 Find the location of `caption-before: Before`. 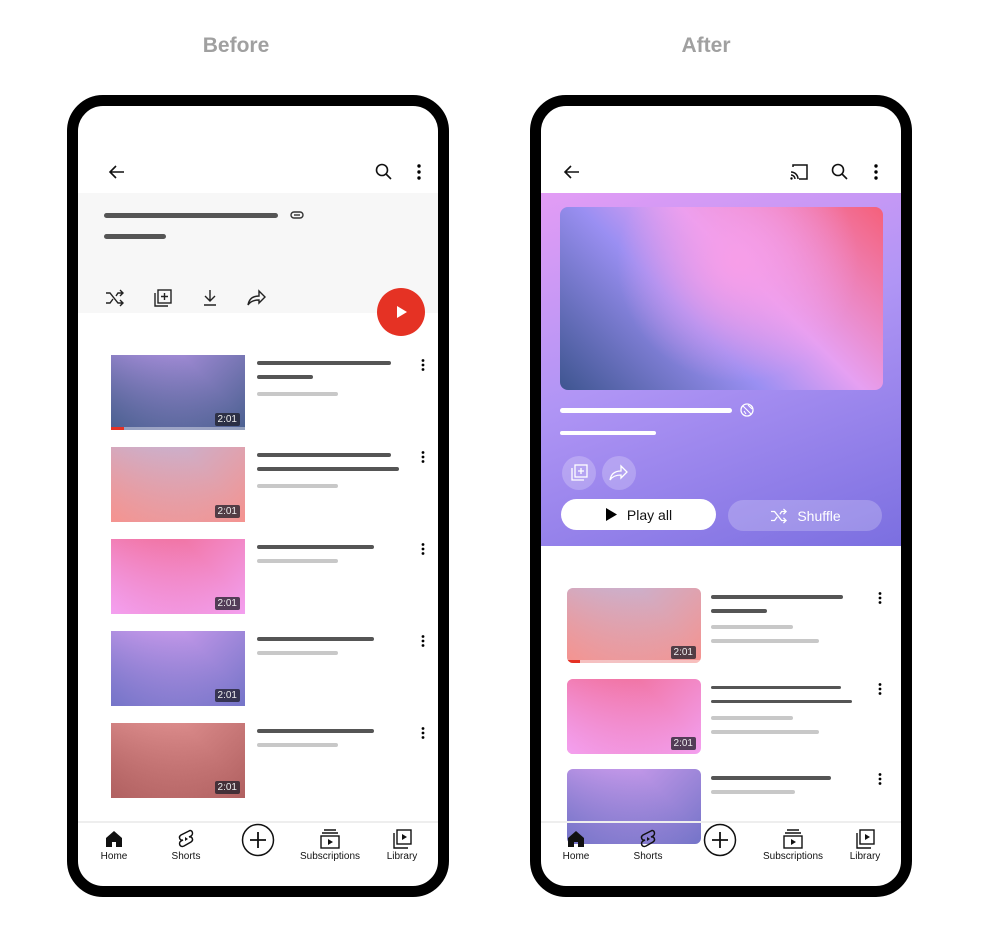

caption-before: Before is located at coordinates (236, 45).